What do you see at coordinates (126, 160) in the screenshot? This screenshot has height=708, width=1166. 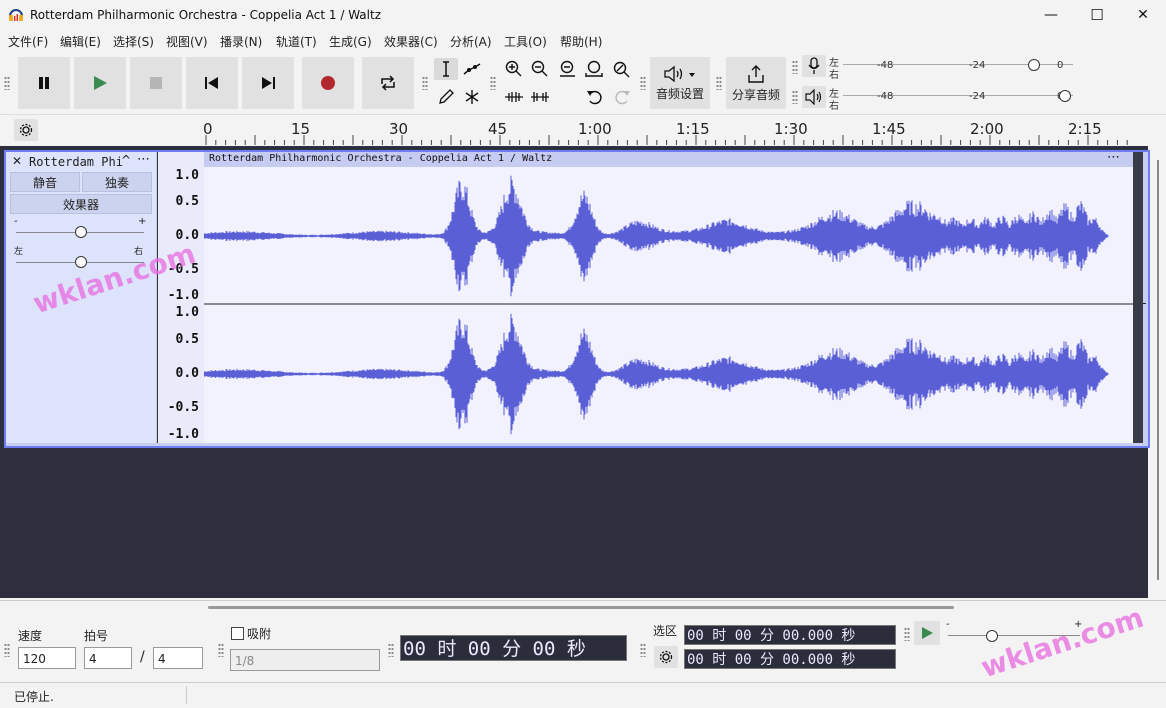 I see `collapse-icon: ^` at bounding box center [126, 160].